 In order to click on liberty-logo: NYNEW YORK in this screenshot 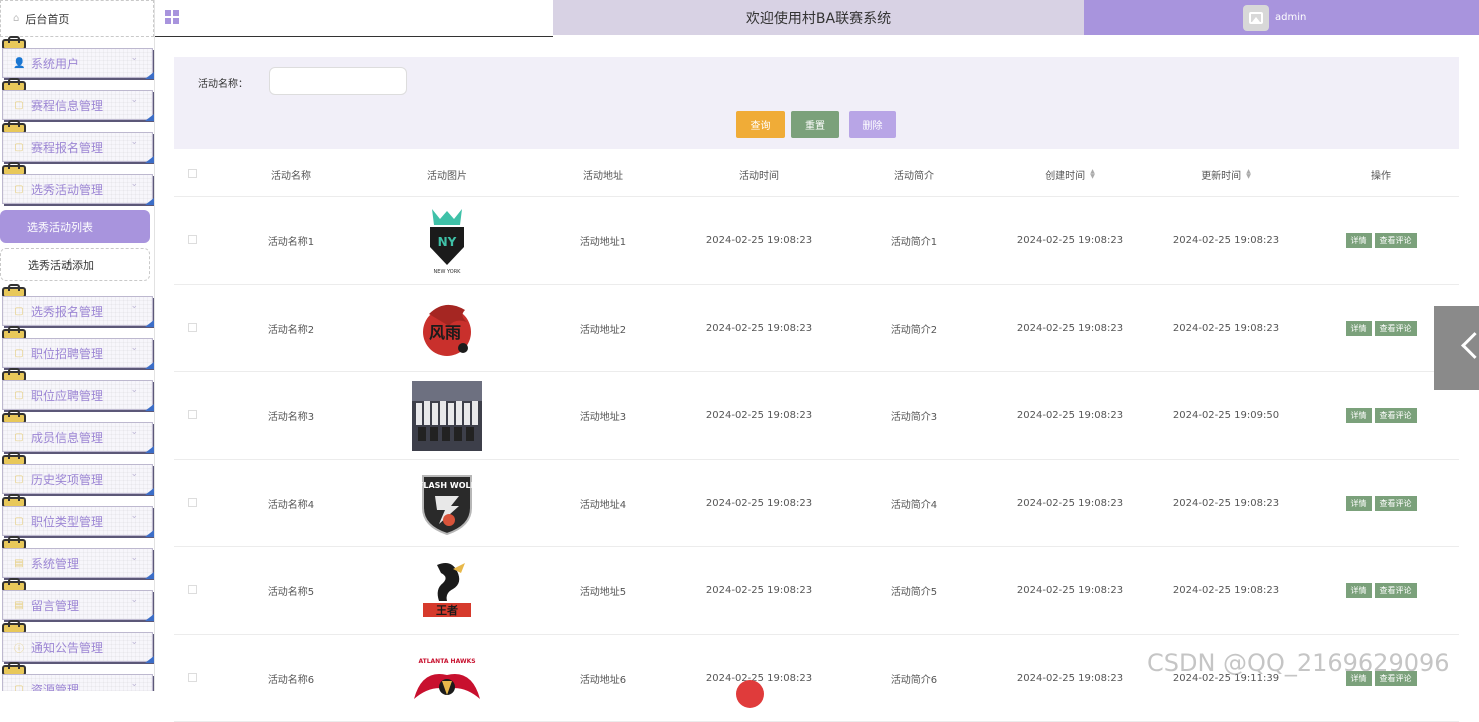, I will do `click(447, 241)`.